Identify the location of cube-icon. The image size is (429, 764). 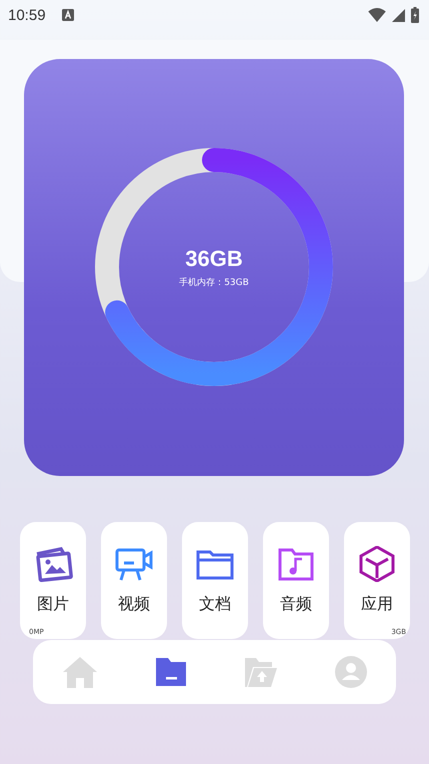
(377, 564).